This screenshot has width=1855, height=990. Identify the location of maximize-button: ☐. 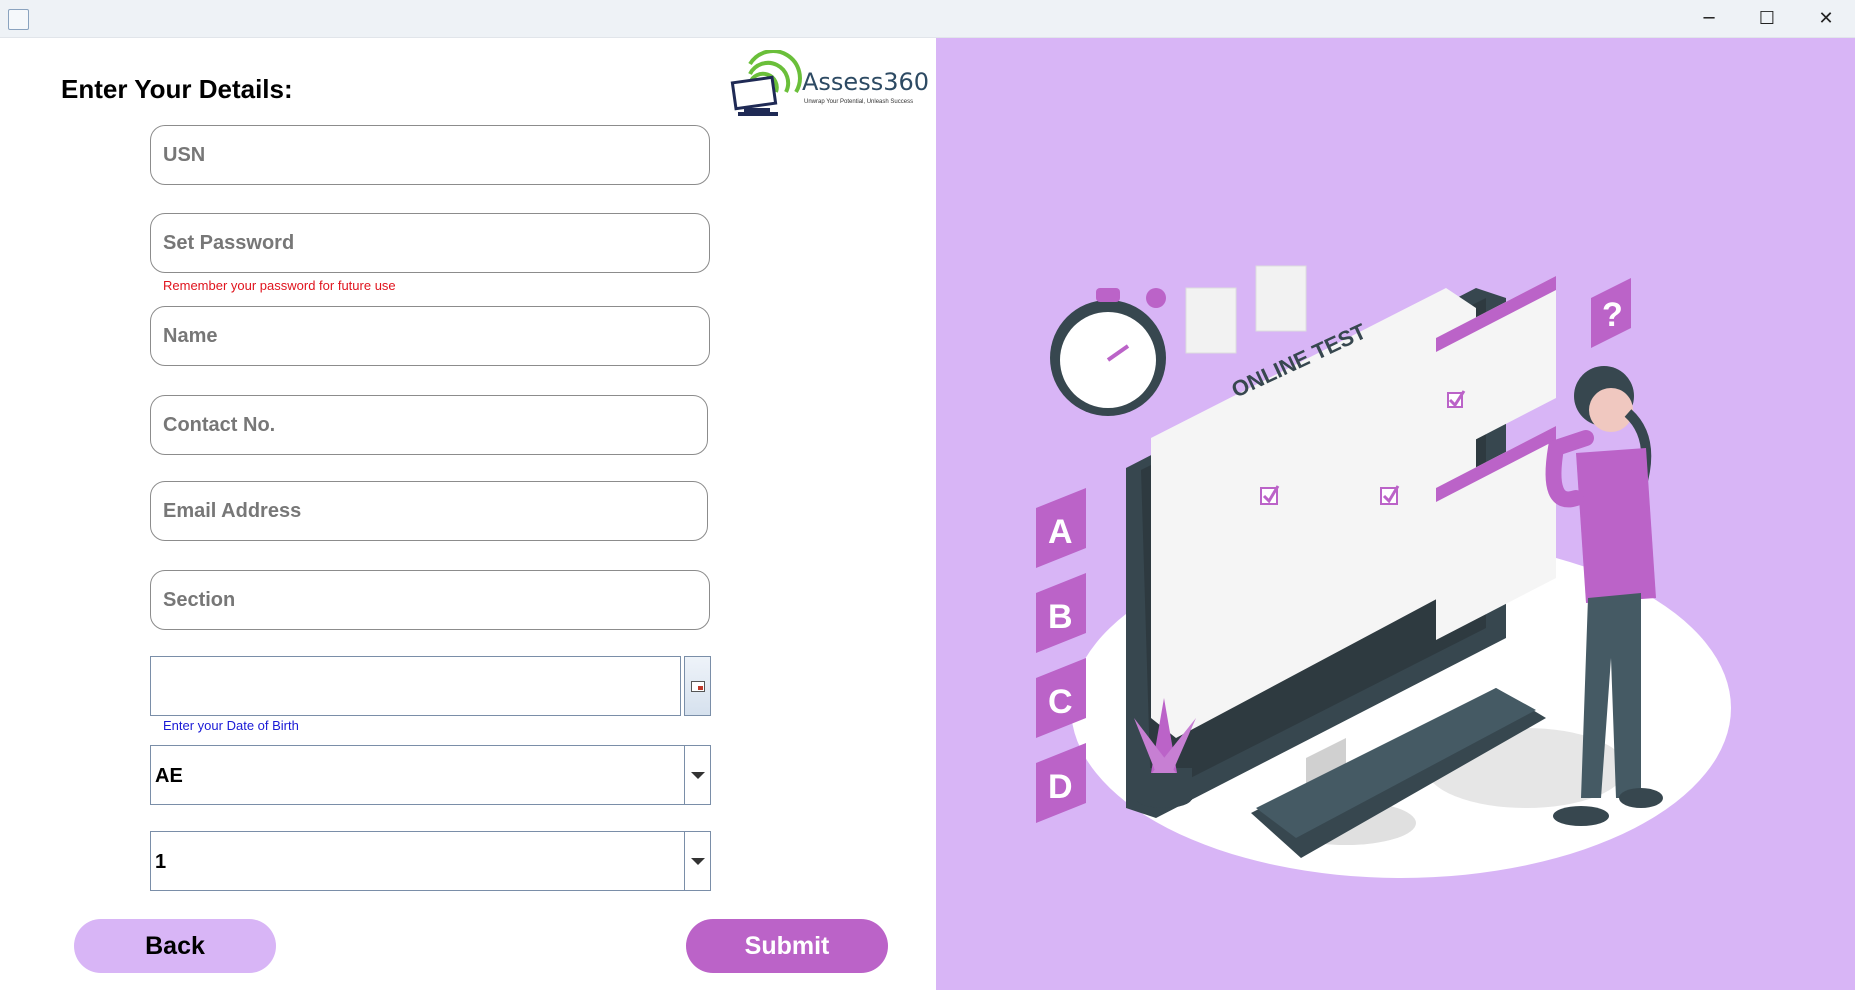
(1767, 18).